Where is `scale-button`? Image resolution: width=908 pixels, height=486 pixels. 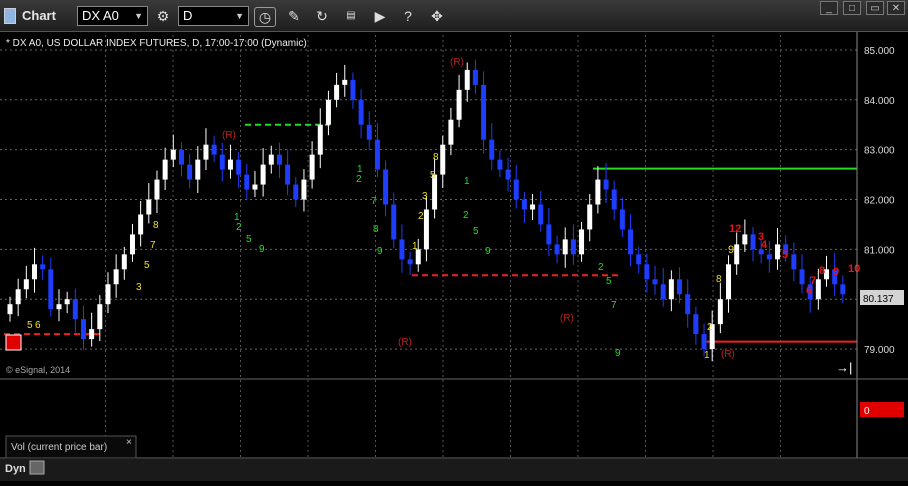
scale-button is located at coordinates (37, 467).